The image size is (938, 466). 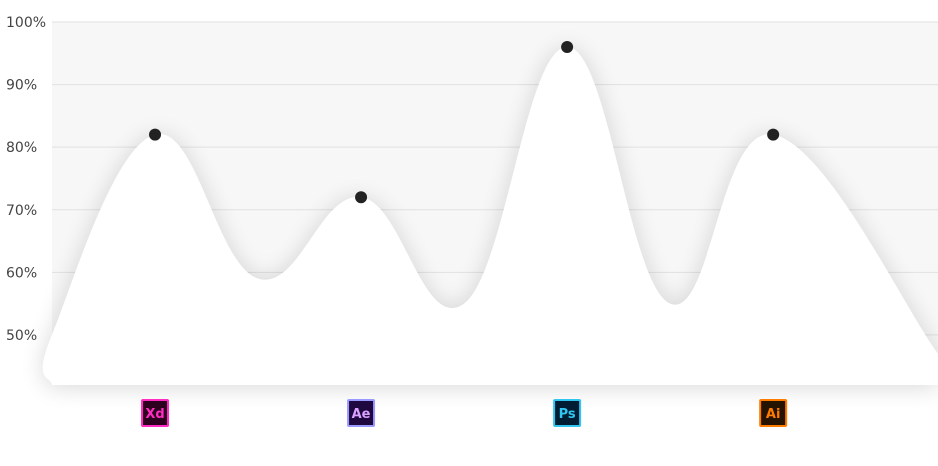 What do you see at coordinates (26, 23) in the screenshot?
I see `y-tick-label: 100%` at bounding box center [26, 23].